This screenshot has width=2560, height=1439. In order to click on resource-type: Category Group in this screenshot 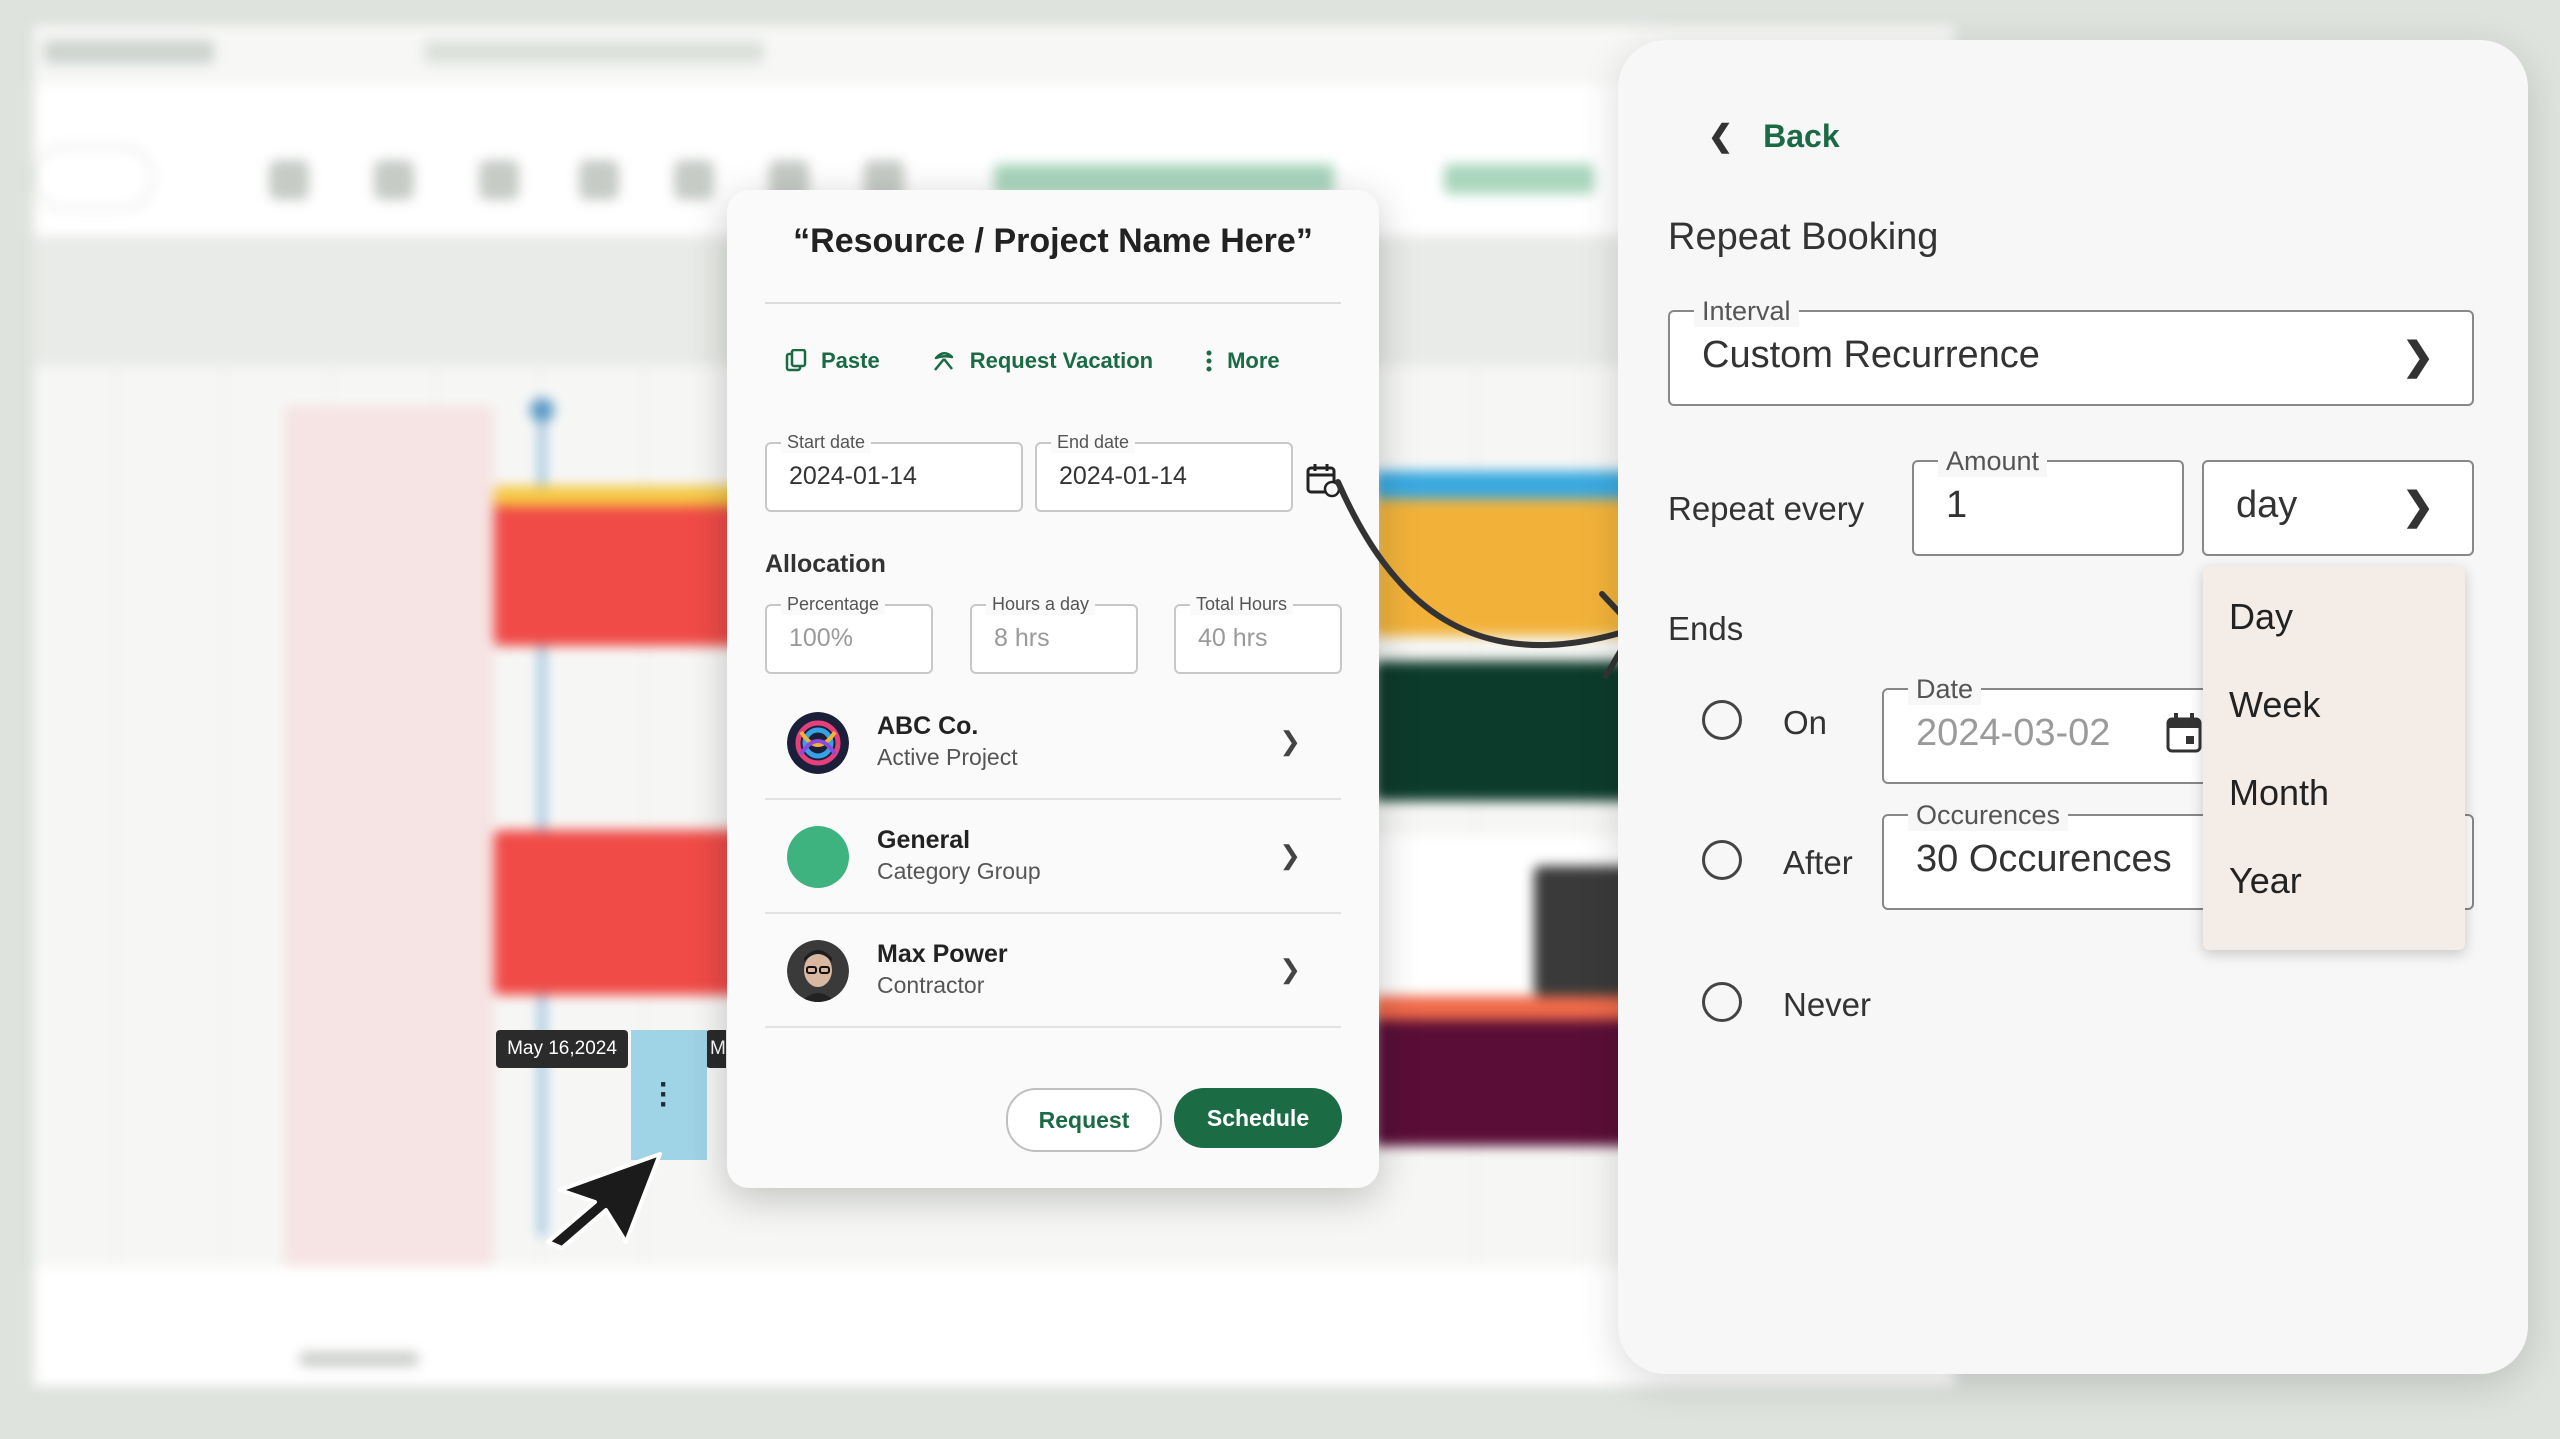, I will do `click(959, 871)`.